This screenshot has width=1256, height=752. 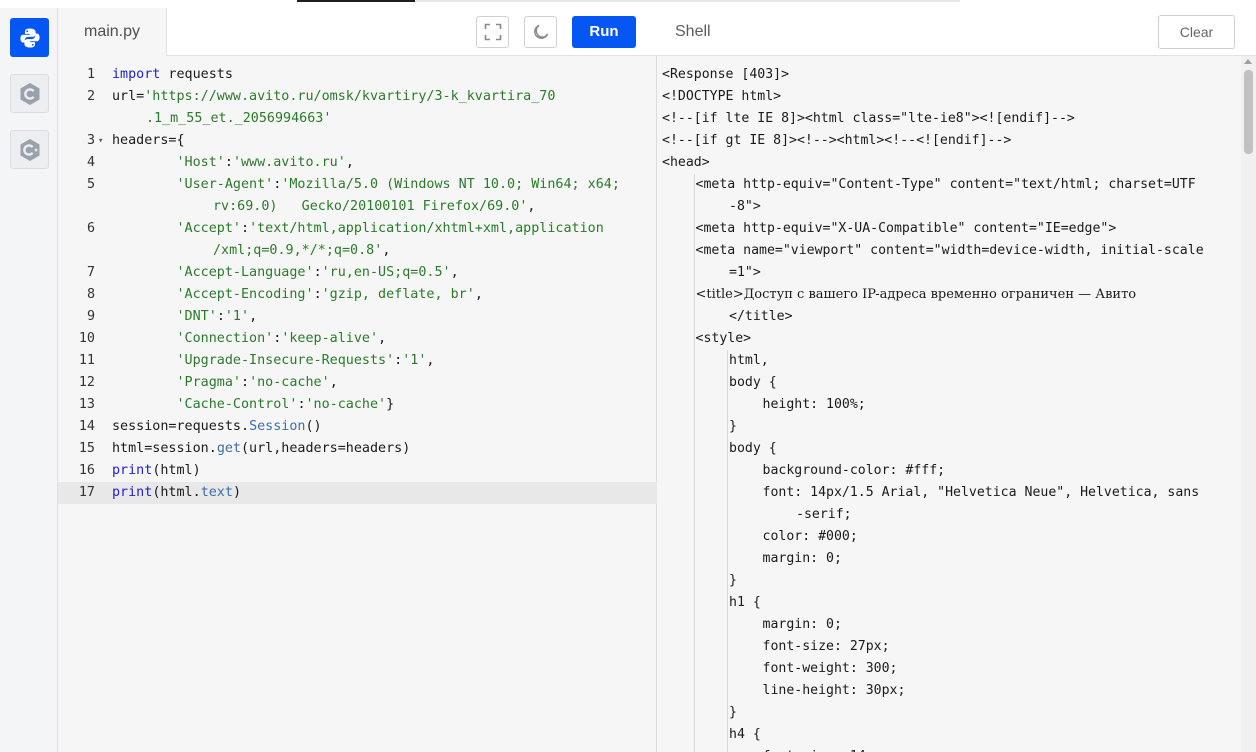 What do you see at coordinates (176, 492) in the screenshot?
I see `code-text: print(html.text)` at bounding box center [176, 492].